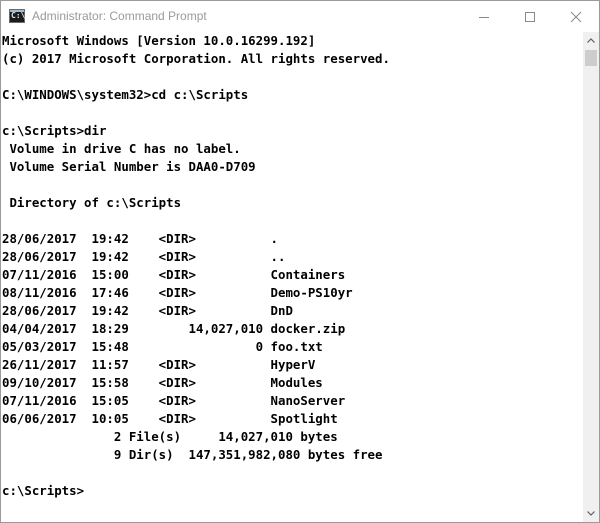 The height and width of the screenshot is (523, 600). What do you see at coordinates (125, 94) in the screenshot?
I see `console-line: C:\WINDOWS\system32>cd c:\Scripts` at bounding box center [125, 94].